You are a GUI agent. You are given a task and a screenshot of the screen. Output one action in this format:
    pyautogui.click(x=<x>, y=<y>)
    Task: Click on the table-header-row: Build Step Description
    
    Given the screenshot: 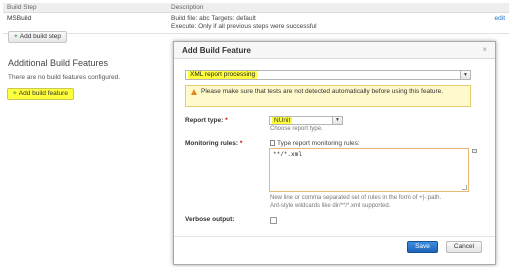 What is the action you would take?
    pyautogui.click(x=256, y=8)
    